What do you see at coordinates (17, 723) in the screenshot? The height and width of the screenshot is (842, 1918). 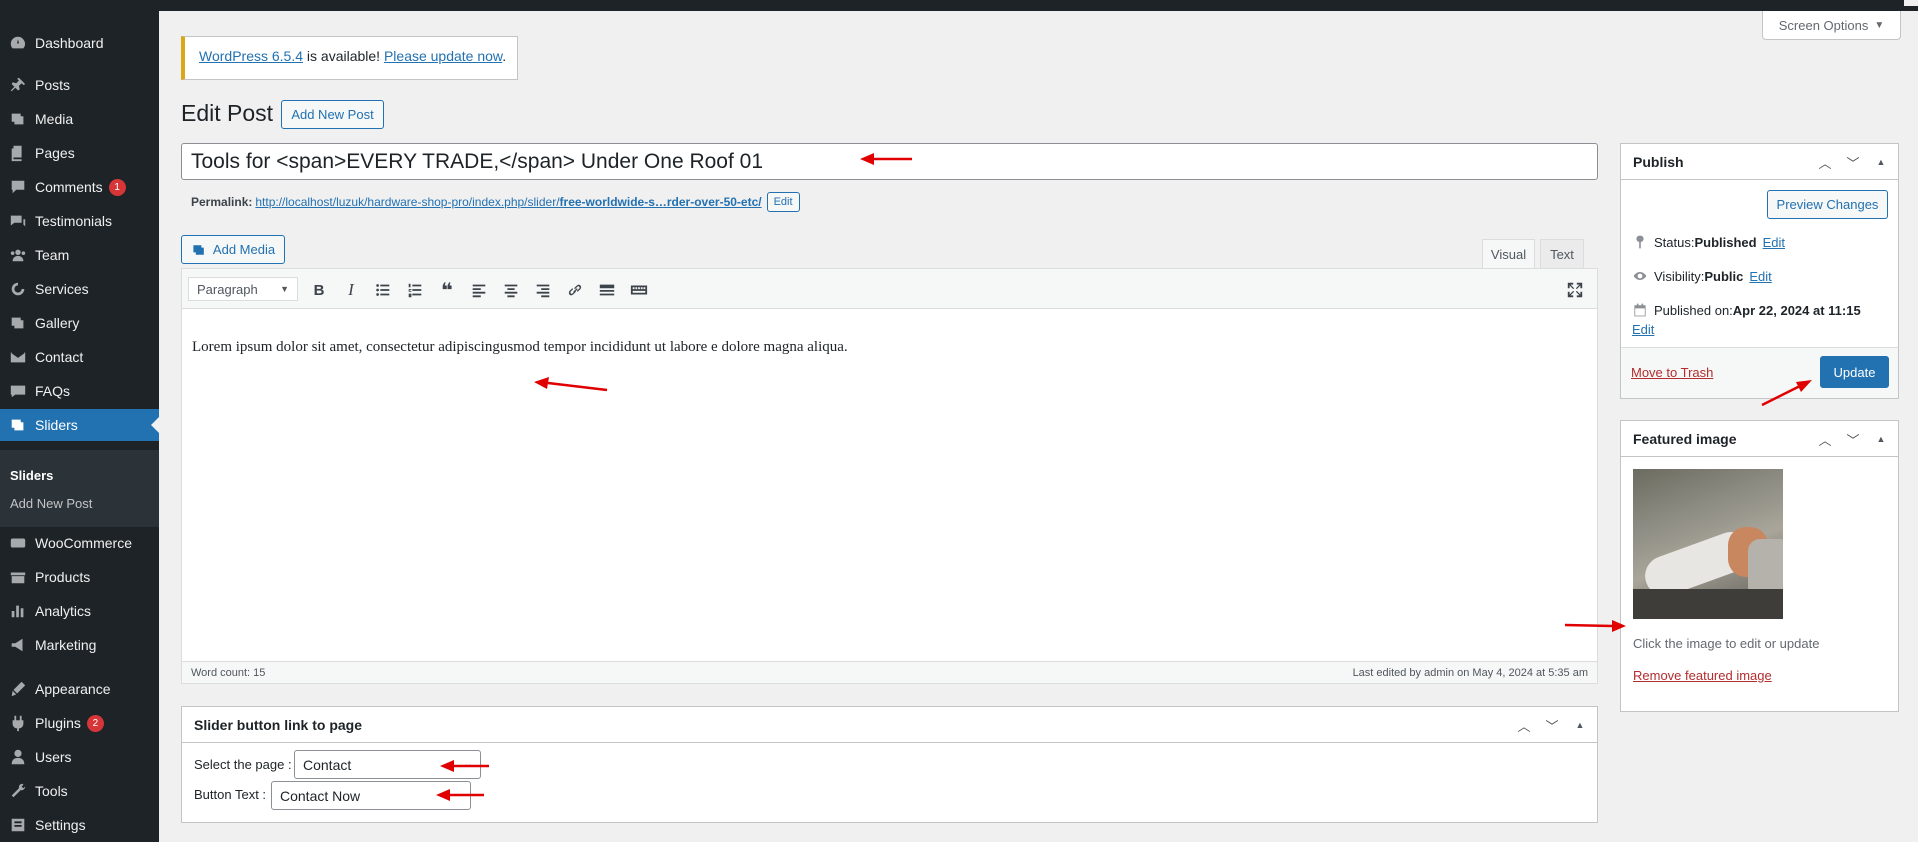 I see `plugins-icon` at bounding box center [17, 723].